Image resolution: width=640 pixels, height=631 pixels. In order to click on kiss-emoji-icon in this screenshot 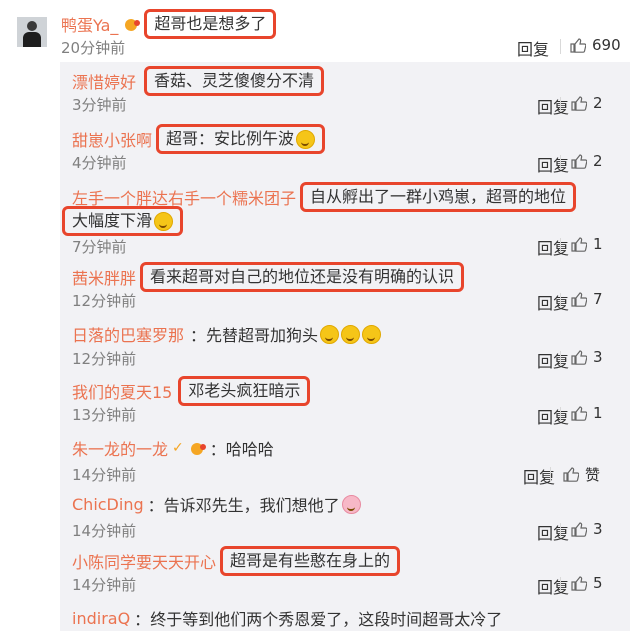, I will do `click(351, 504)`.